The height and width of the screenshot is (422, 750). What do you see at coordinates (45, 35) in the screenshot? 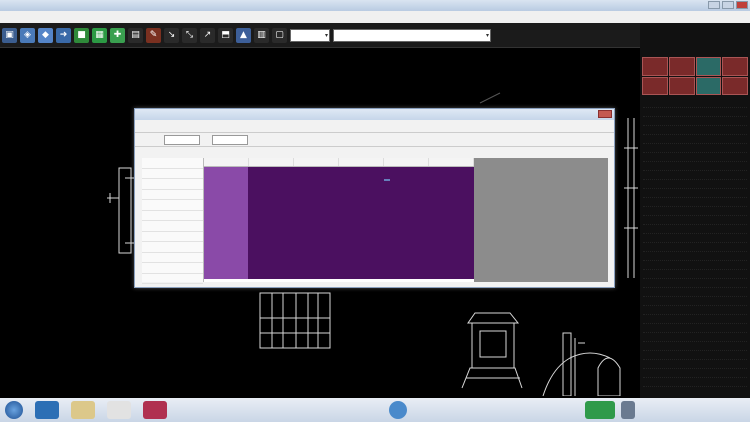
I see `color-icon: ◆` at bounding box center [45, 35].